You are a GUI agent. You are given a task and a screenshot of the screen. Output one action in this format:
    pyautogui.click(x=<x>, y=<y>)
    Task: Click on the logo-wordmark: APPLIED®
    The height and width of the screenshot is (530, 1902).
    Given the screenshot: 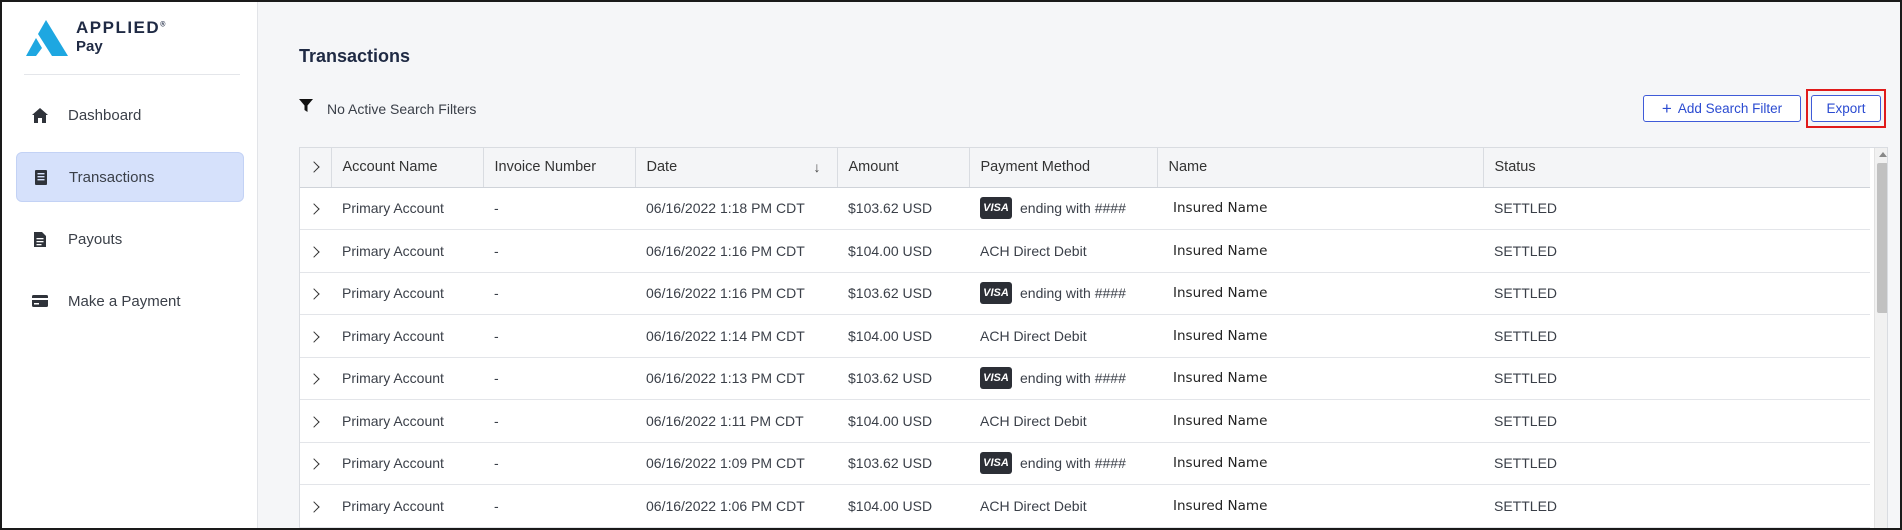 What is the action you would take?
    pyautogui.click(x=121, y=27)
    